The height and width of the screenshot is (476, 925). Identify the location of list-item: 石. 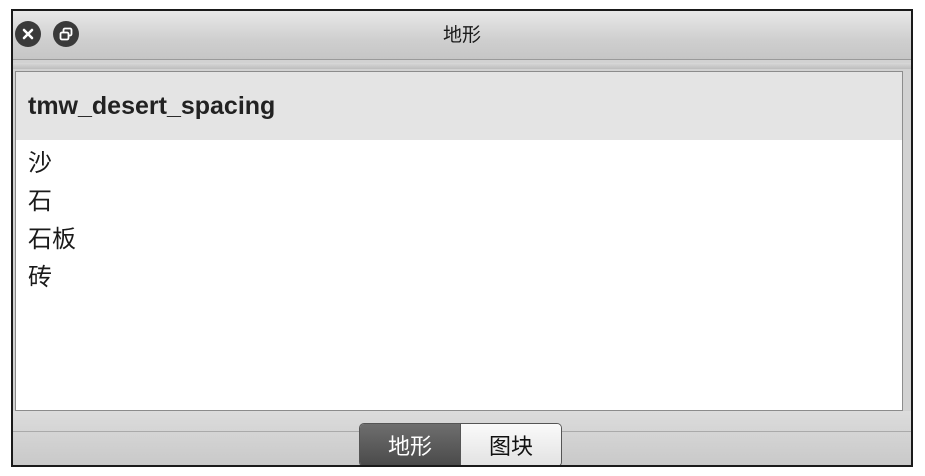
(465, 201).